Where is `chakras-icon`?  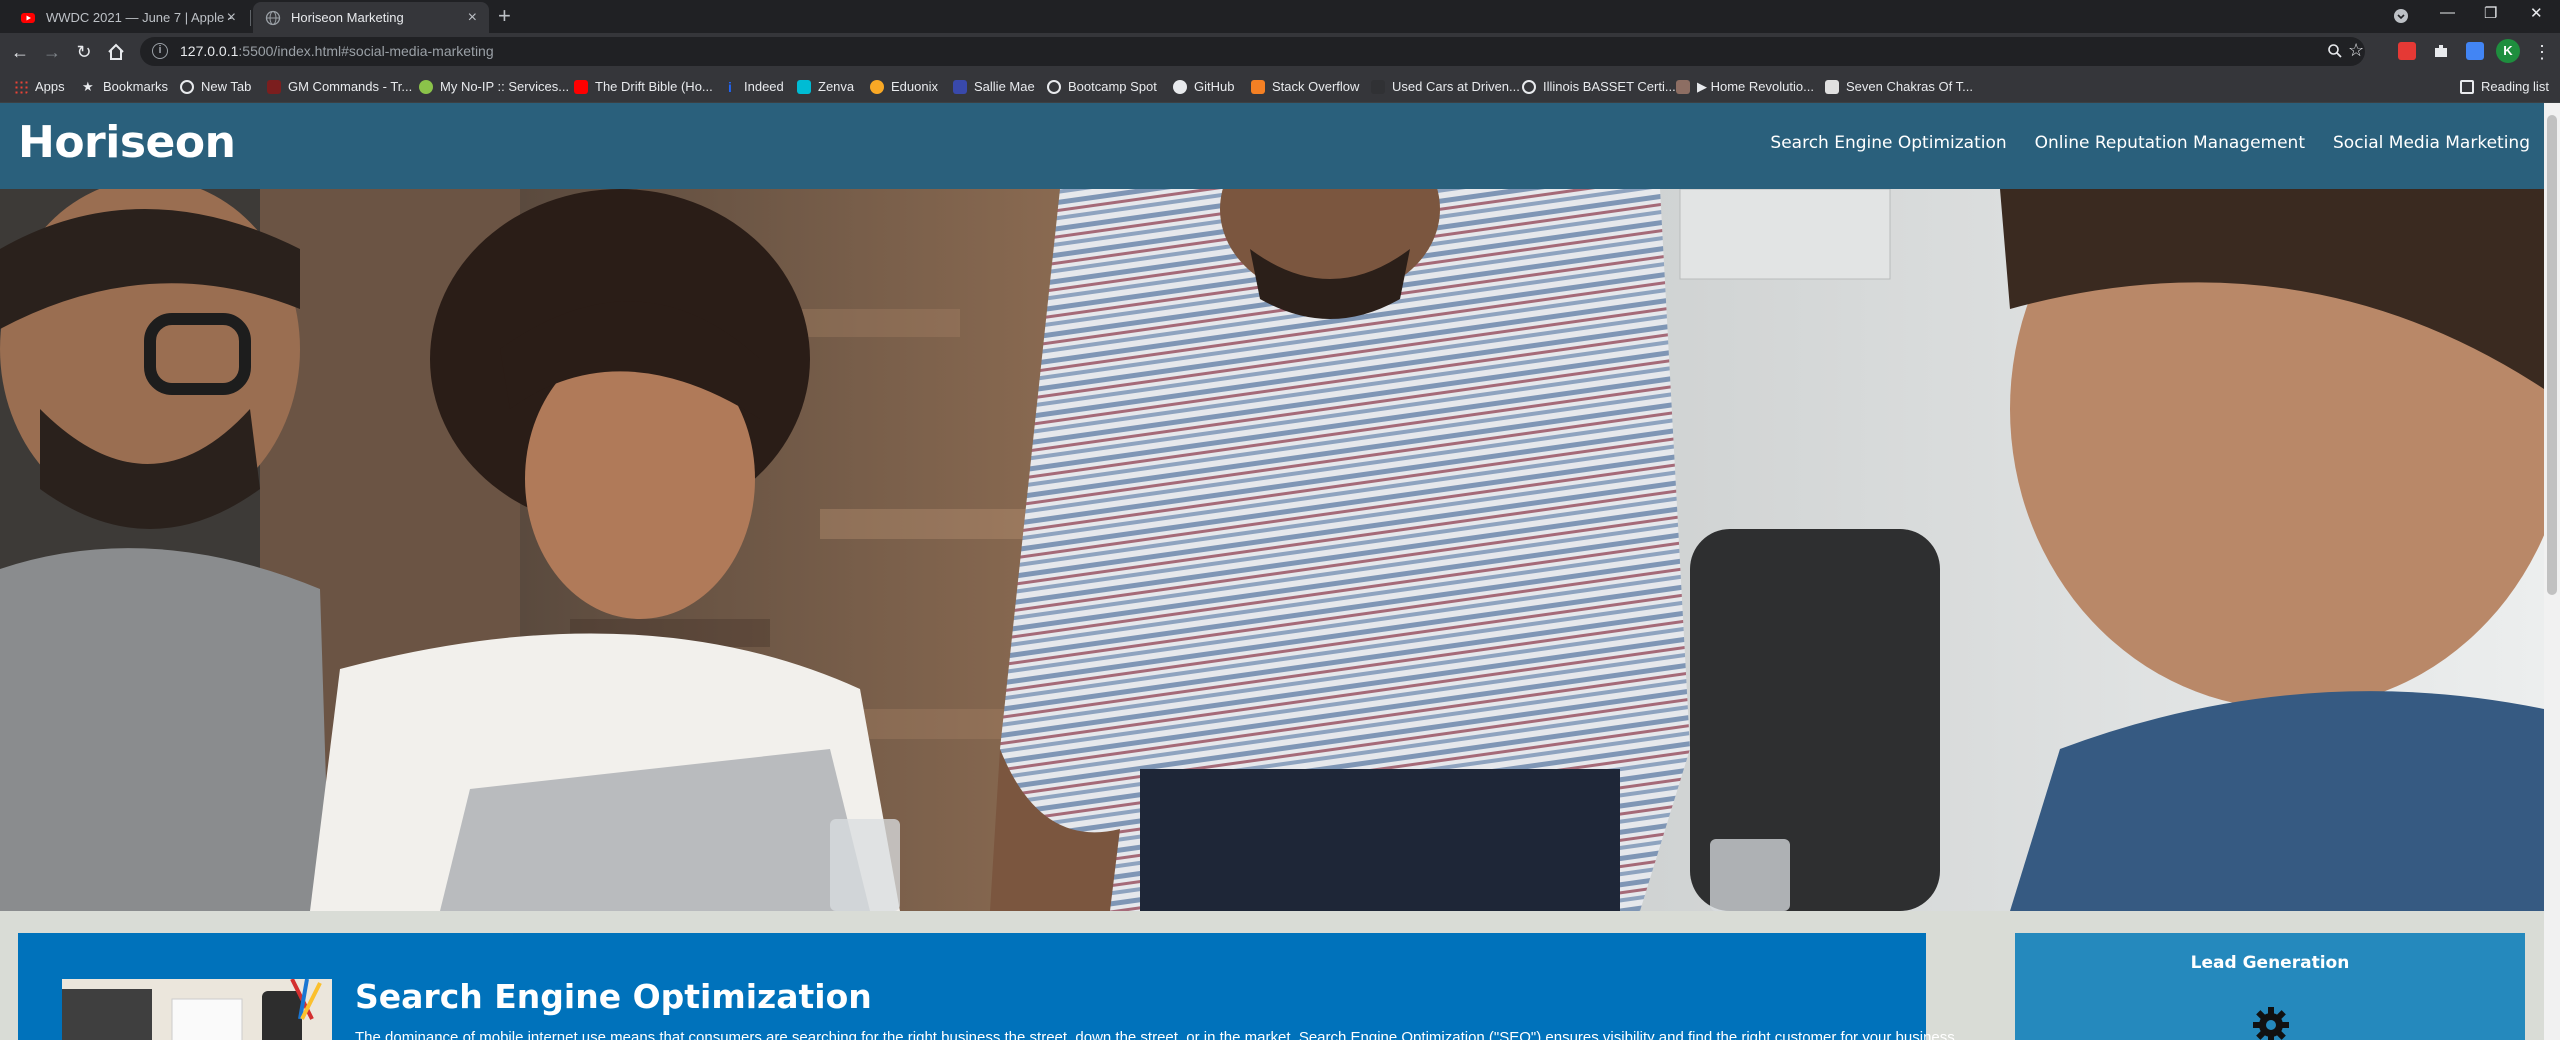 chakras-icon is located at coordinates (1832, 86).